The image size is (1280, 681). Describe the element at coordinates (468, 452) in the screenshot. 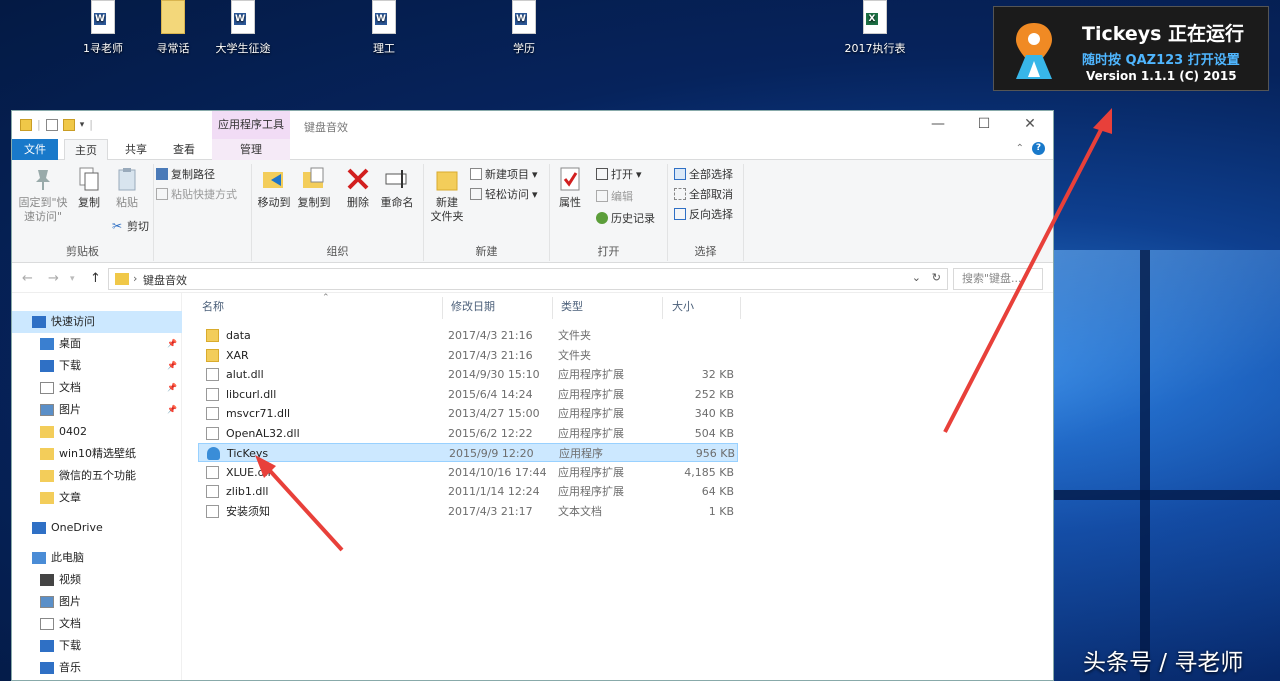

I see `file-row: TicKeys 2015/9/9 12:20 应用程序 956 KB` at that location.